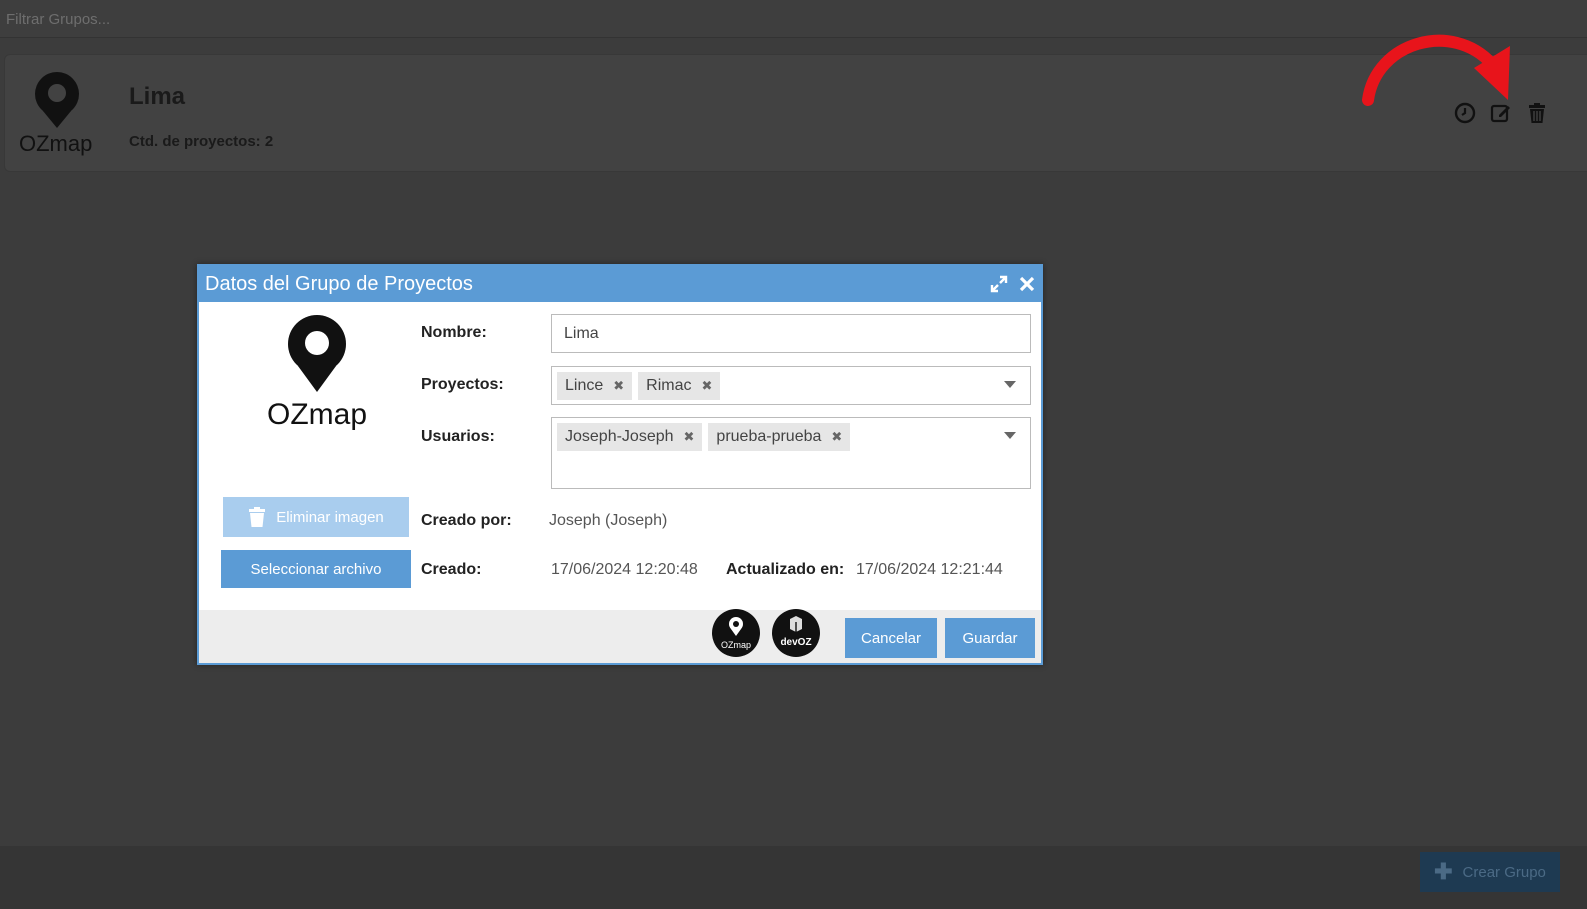 The height and width of the screenshot is (909, 1587). Describe the element at coordinates (1504, 872) in the screenshot. I see `create-group-label: Crear Grupo` at that location.